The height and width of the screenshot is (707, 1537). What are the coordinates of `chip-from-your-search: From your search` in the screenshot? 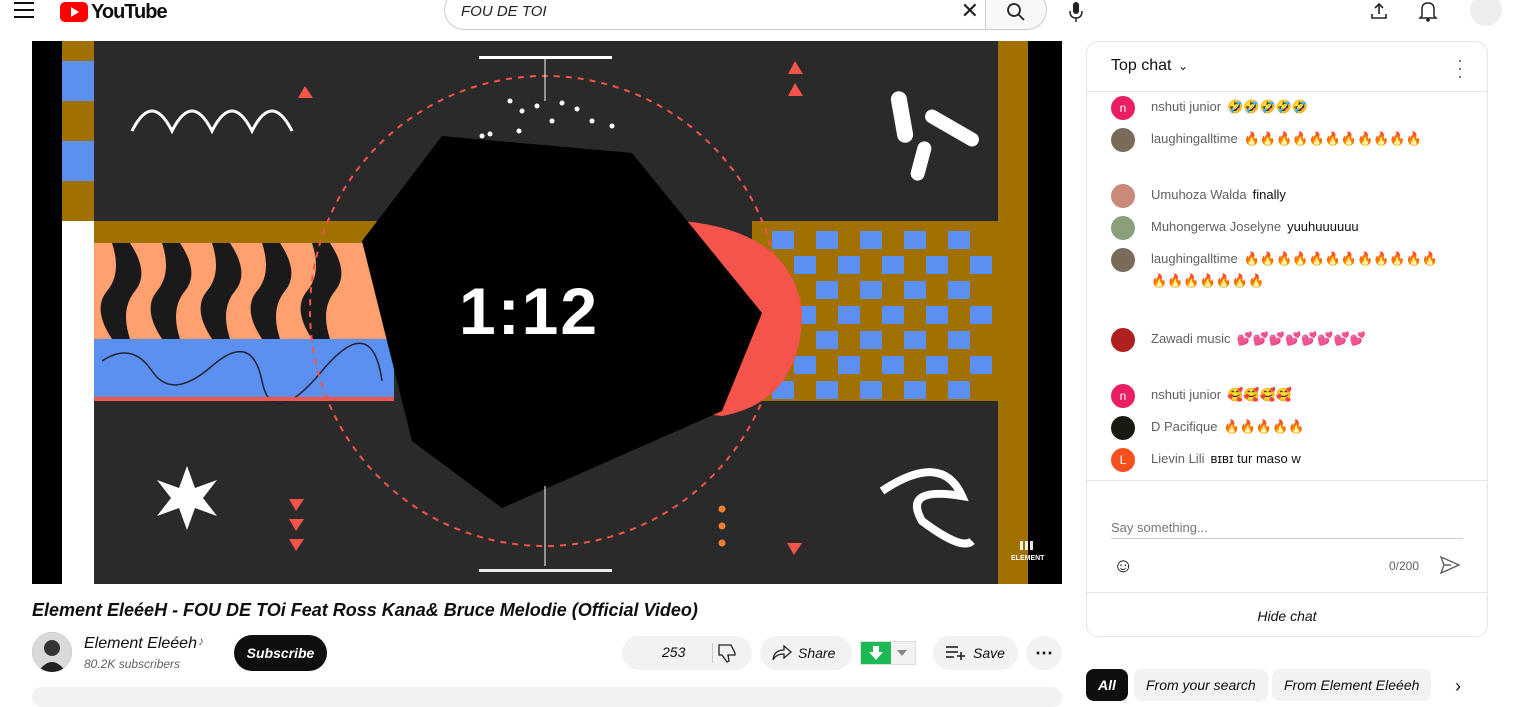 It's located at (1201, 685).